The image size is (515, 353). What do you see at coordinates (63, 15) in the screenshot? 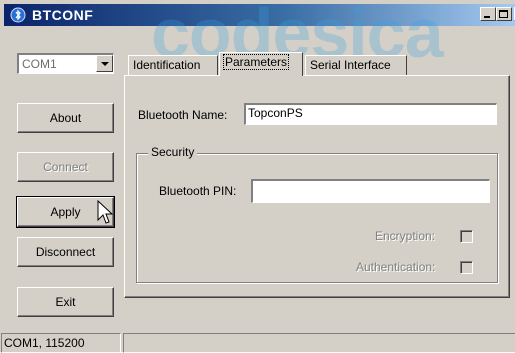
I see `window-title: BTCONF` at bounding box center [63, 15].